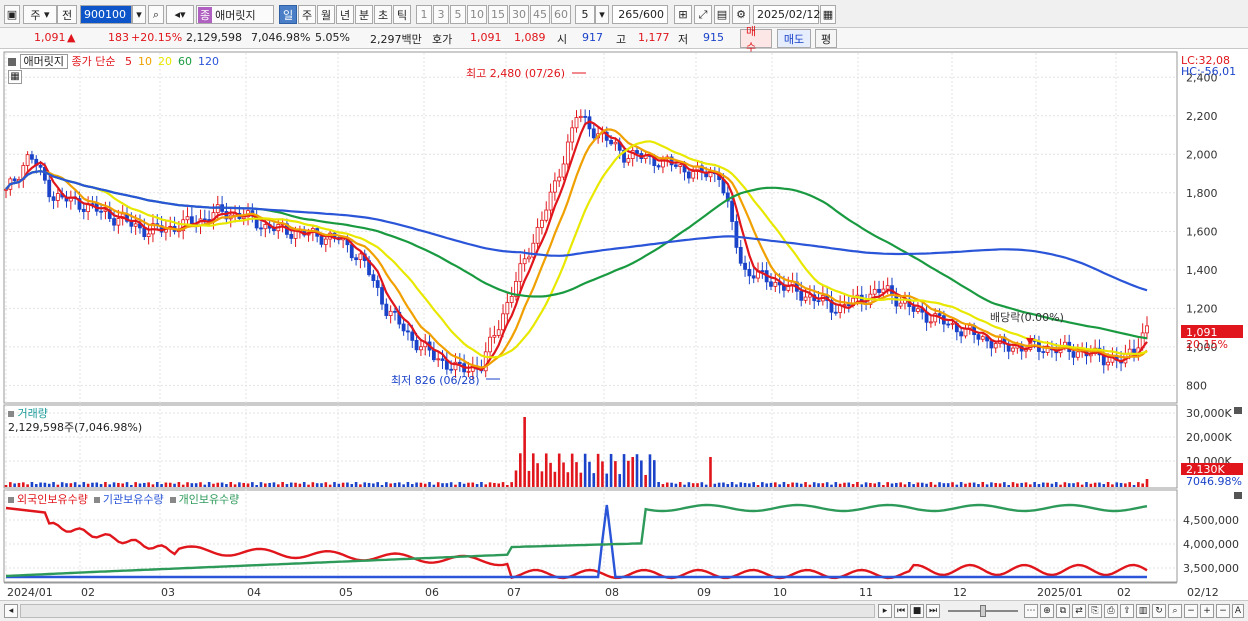 The image size is (1248, 621). What do you see at coordinates (722, 14) in the screenshot?
I see `save-icon: ▤` at bounding box center [722, 14].